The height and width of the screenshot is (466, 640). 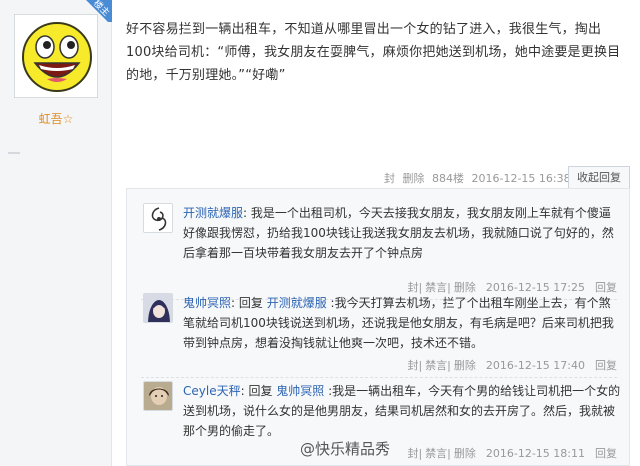 I want to click on anime-avatar-icon, so click(x=158, y=308).